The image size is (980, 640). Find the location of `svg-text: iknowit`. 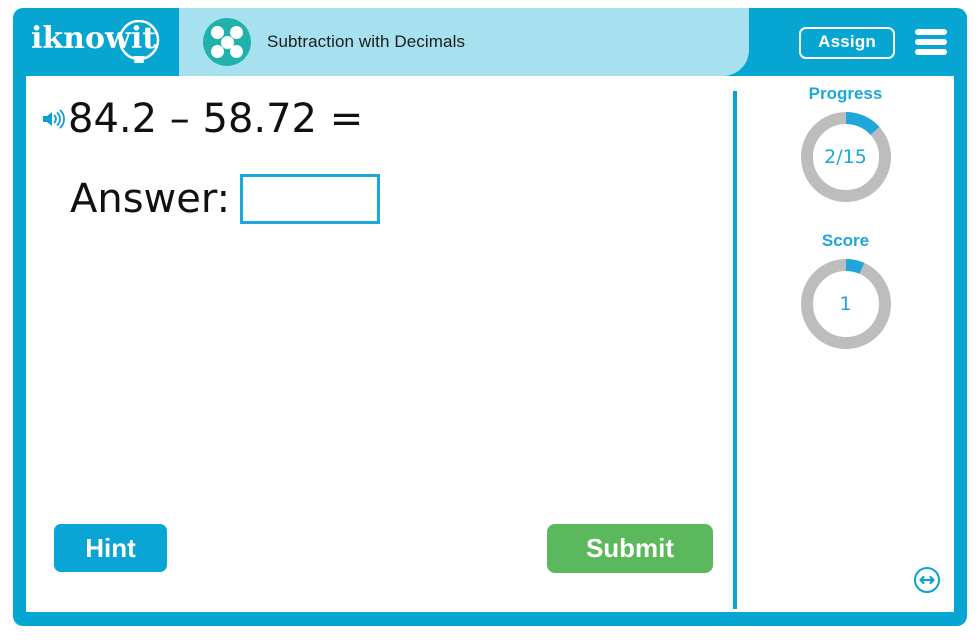

svg-text: iknowit is located at coordinates (93, 38).